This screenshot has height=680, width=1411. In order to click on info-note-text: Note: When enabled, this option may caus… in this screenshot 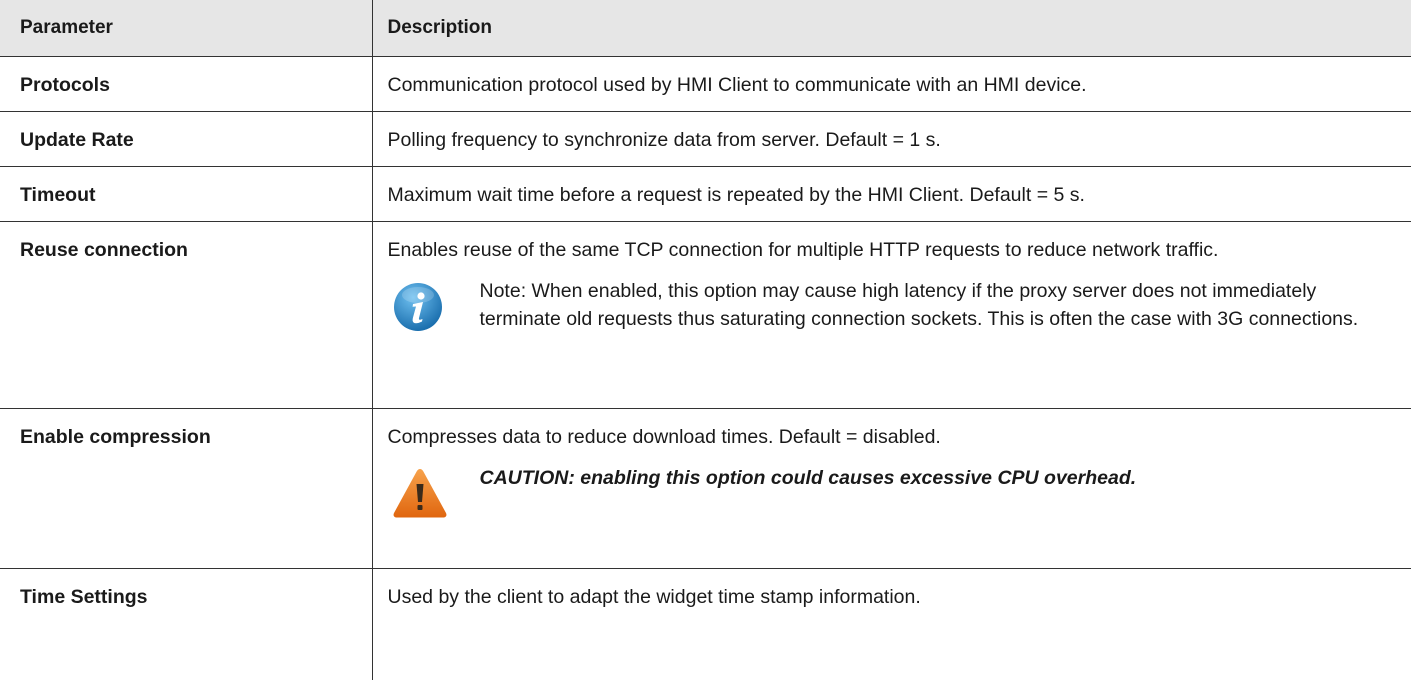, I will do `click(919, 305)`.